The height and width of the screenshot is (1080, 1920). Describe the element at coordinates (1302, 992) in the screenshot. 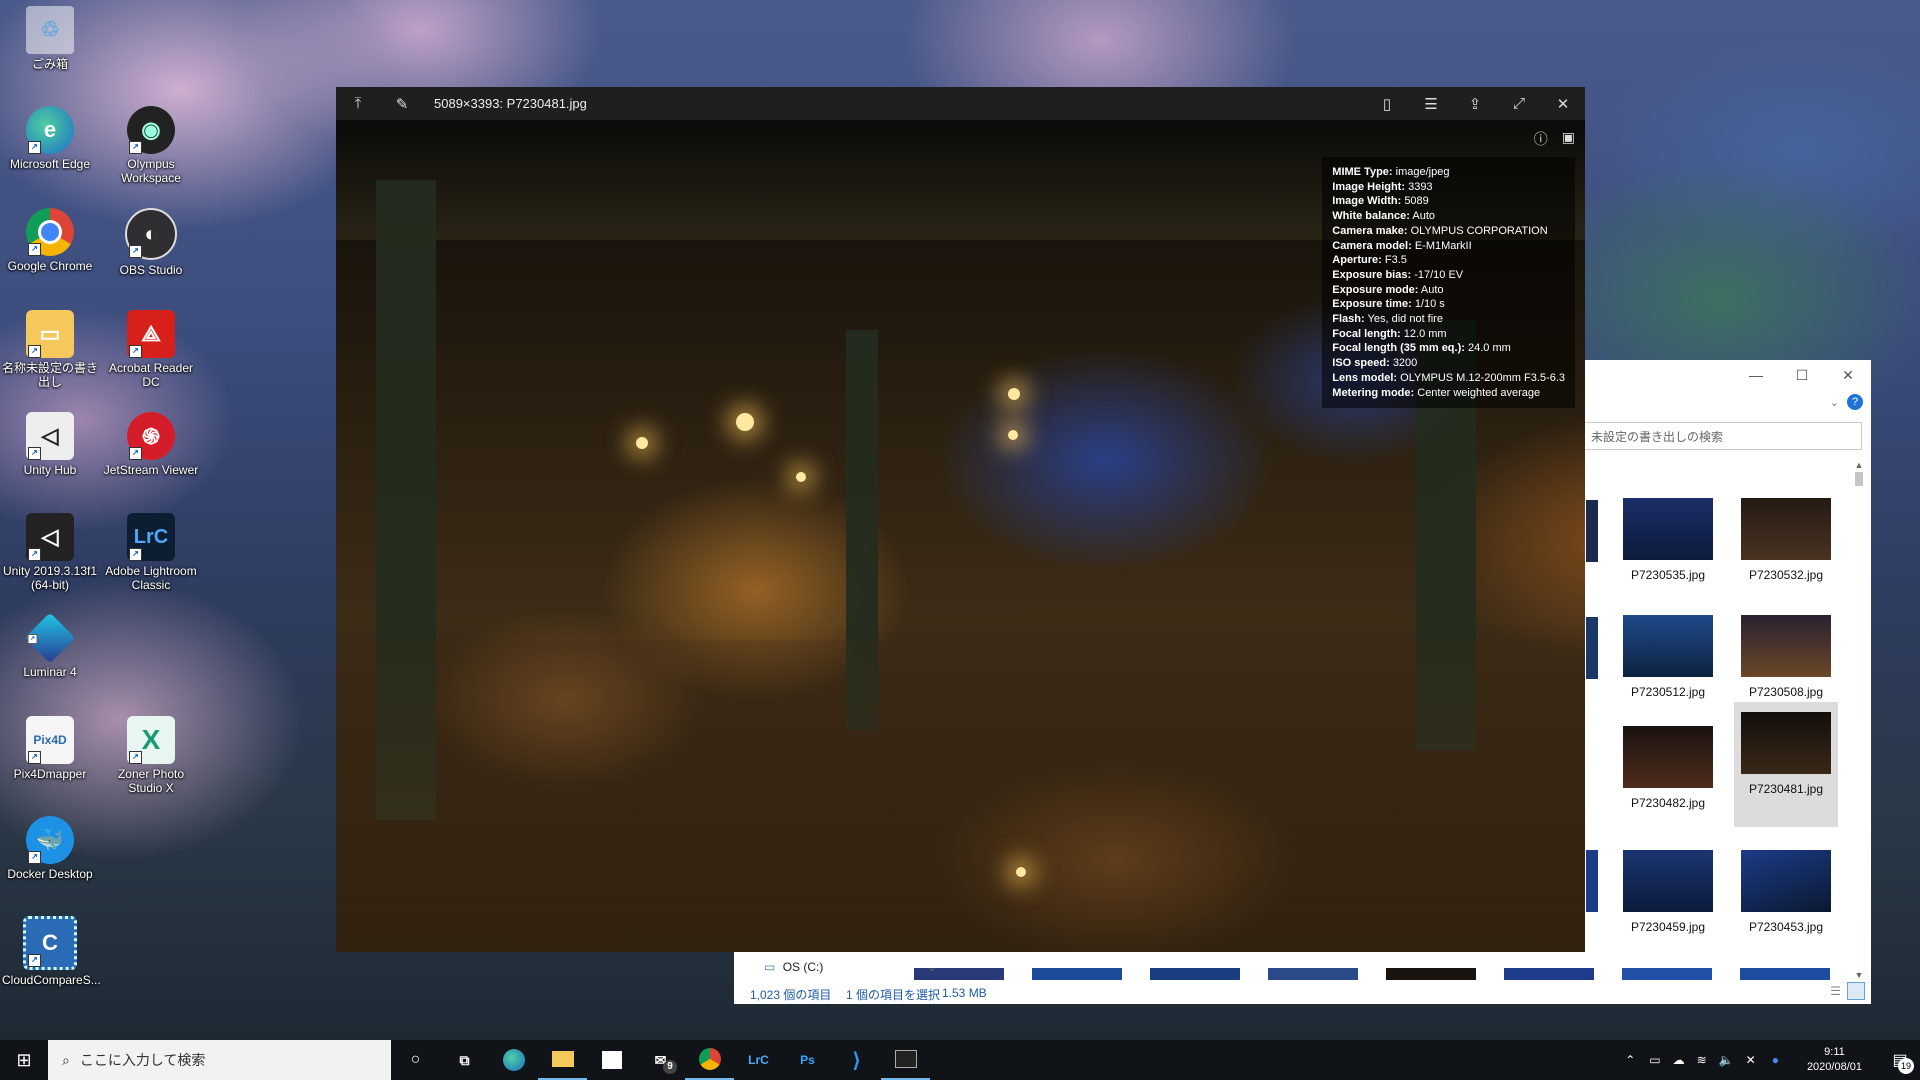

I see `status-bar: 1,023 個の項目 1 個の項目を選択 1.53 MB ☰` at that location.